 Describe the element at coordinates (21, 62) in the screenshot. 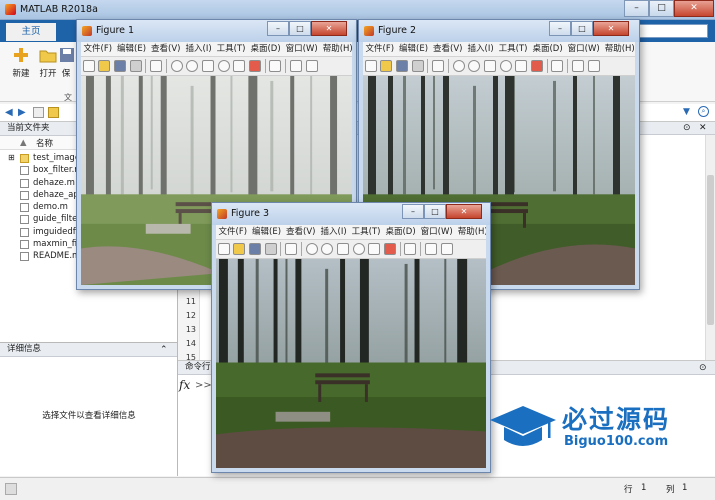

I see `new-button: 新建` at that location.